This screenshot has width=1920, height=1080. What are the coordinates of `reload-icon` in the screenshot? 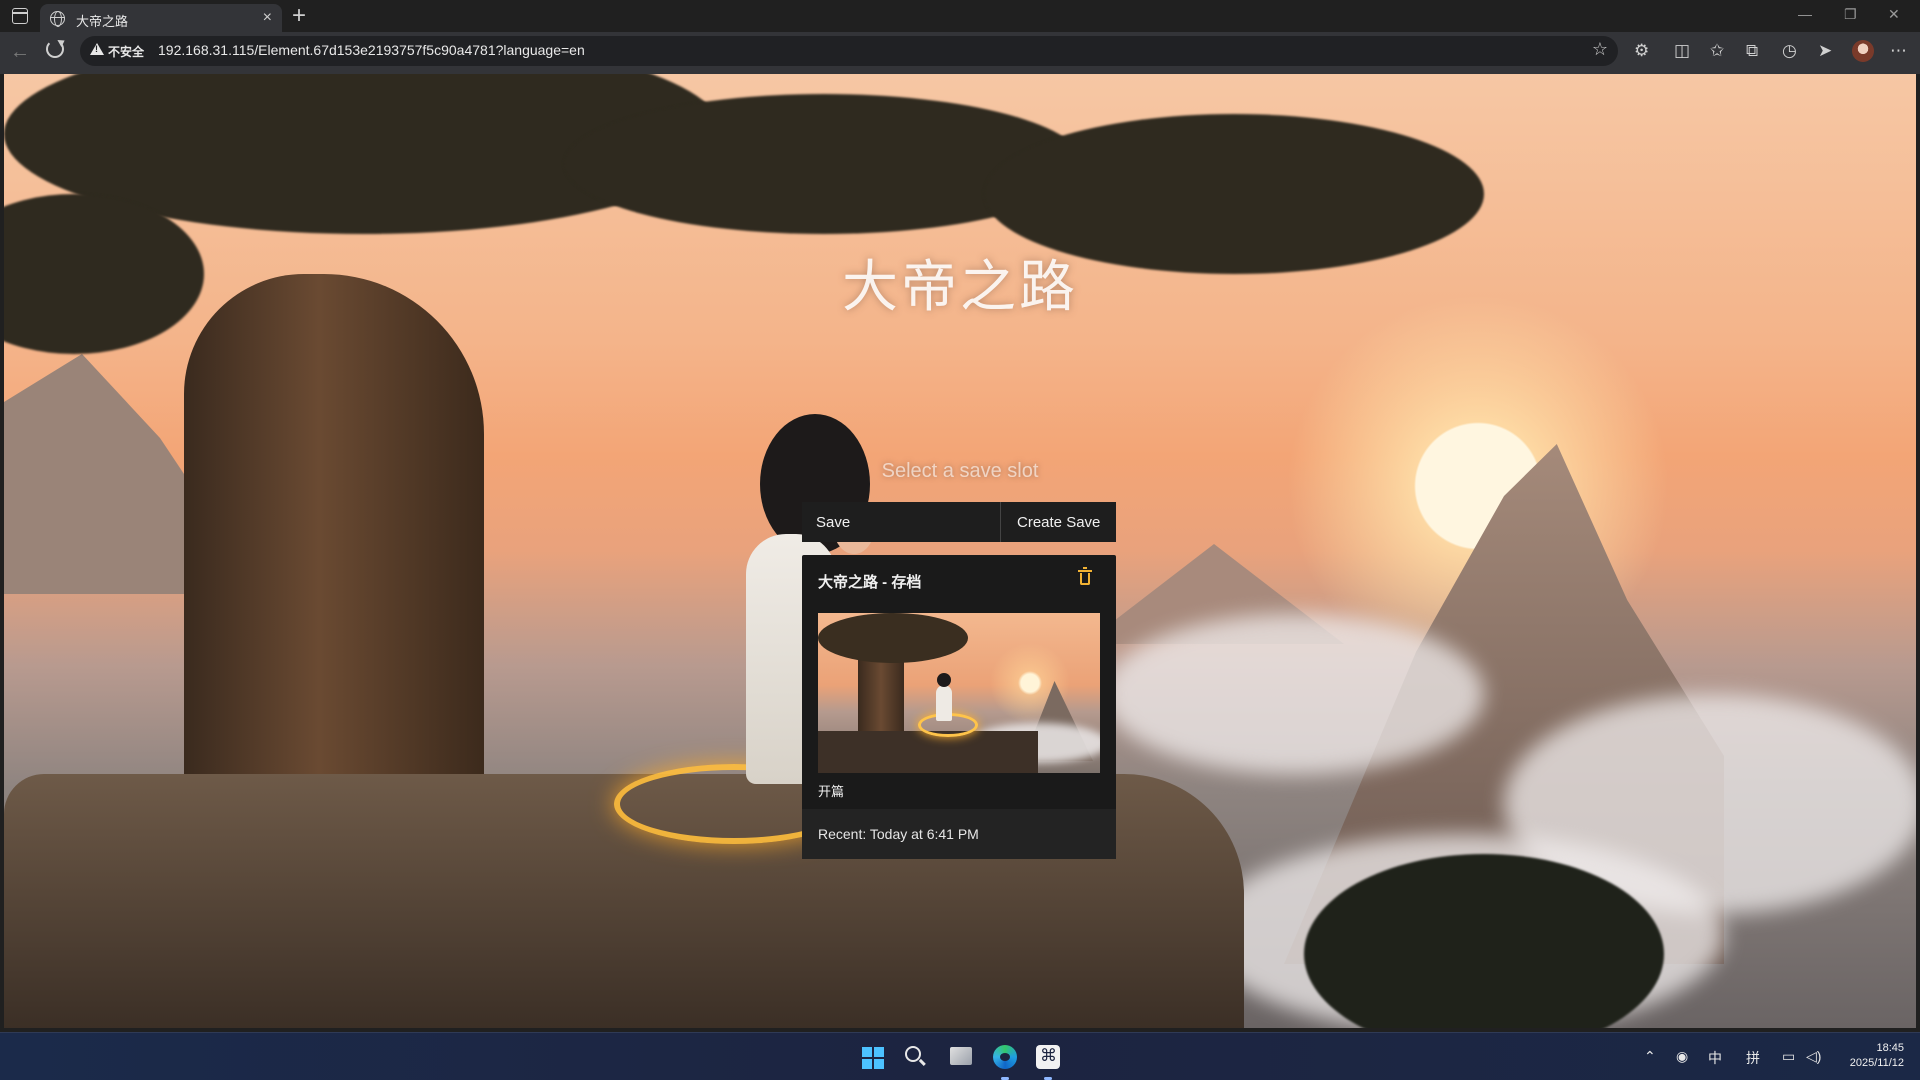 It's located at (55, 49).